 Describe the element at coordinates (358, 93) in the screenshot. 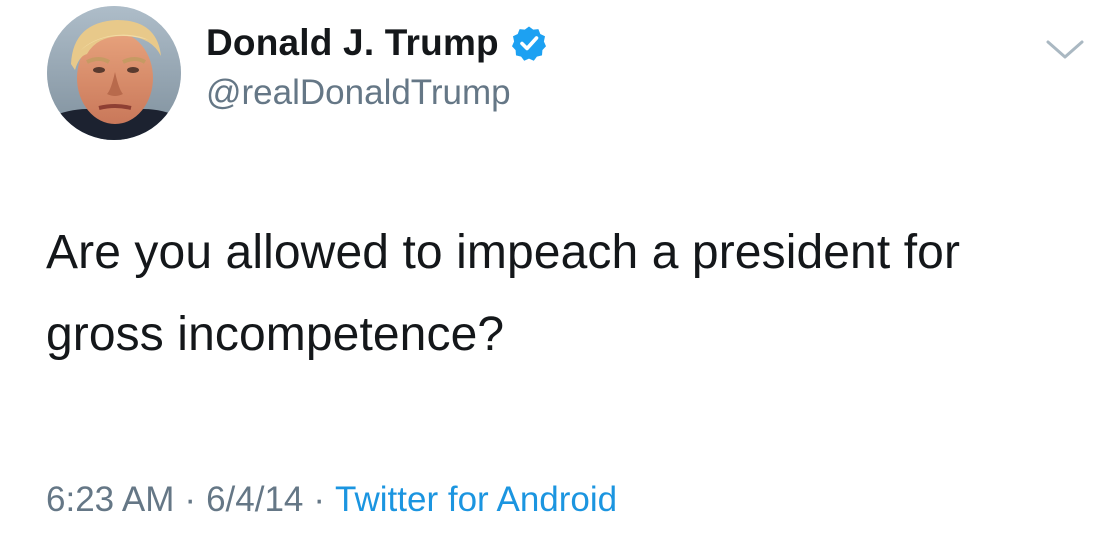

I see `author-handle: @realDonaldTrump` at that location.